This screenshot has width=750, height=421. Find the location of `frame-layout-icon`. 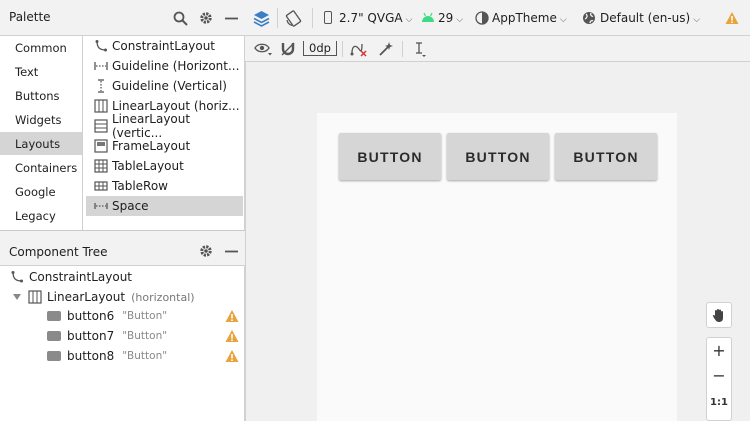

frame-layout-icon is located at coordinates (101, 146).